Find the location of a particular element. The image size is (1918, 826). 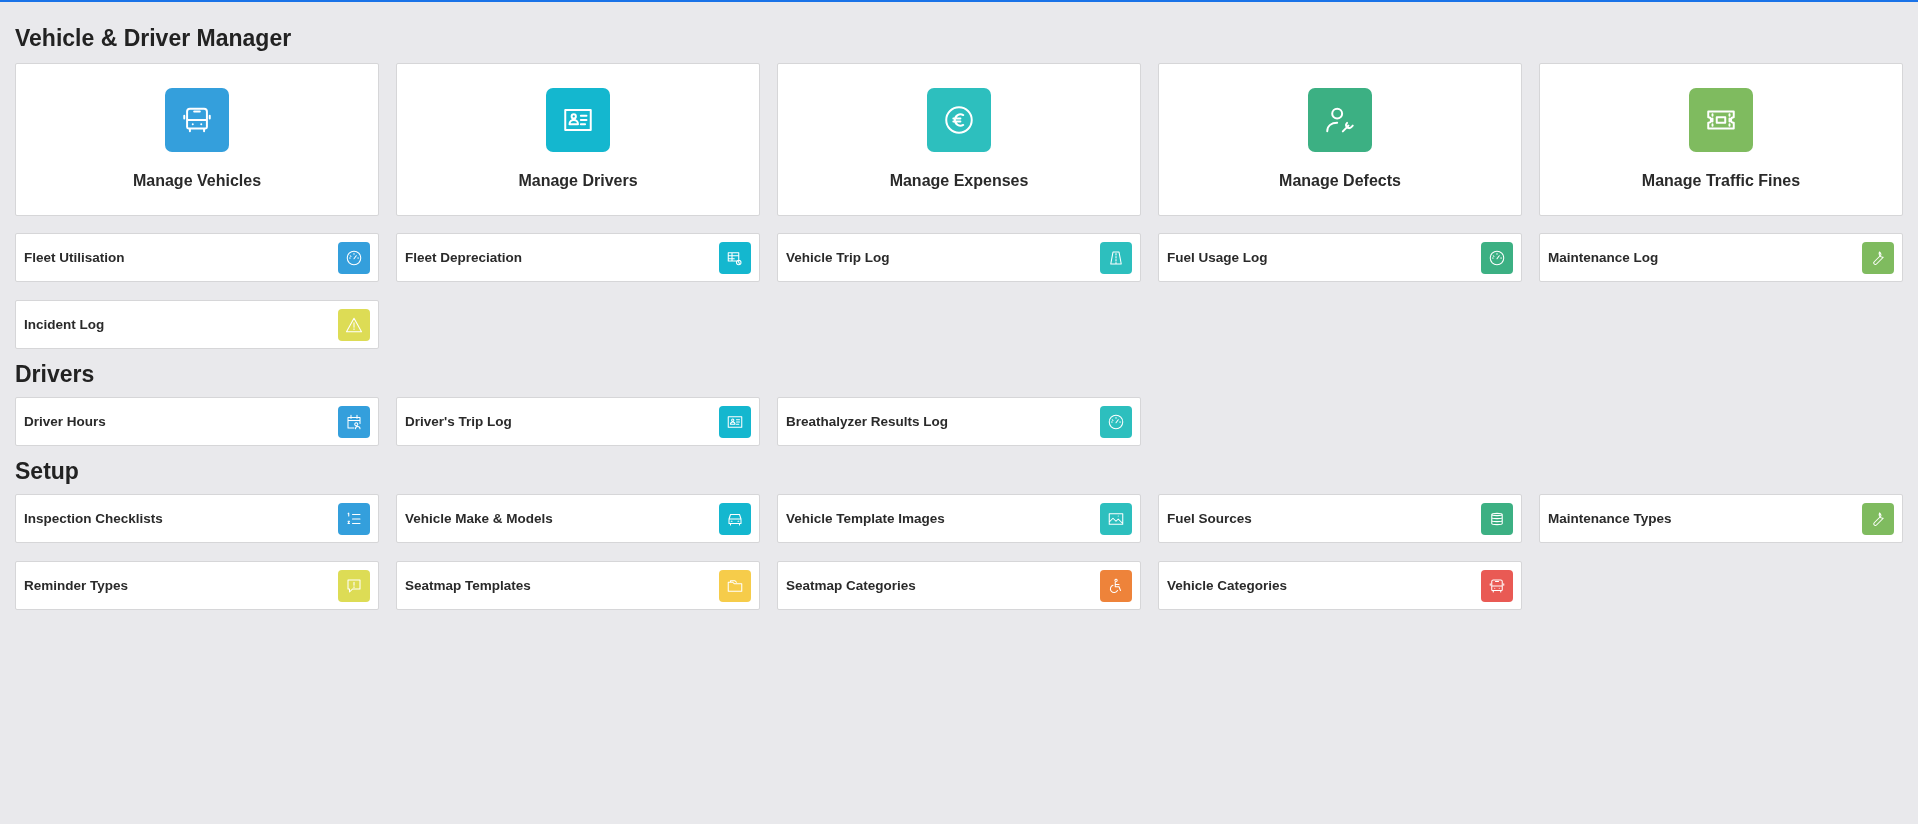

menu-tile: Seatmap Categories is located at coordinates (959, 585).